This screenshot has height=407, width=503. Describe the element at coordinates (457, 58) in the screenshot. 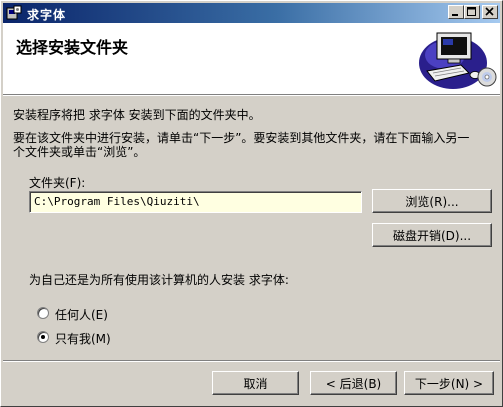

I see `computer-with-disc-illustration` at that location.